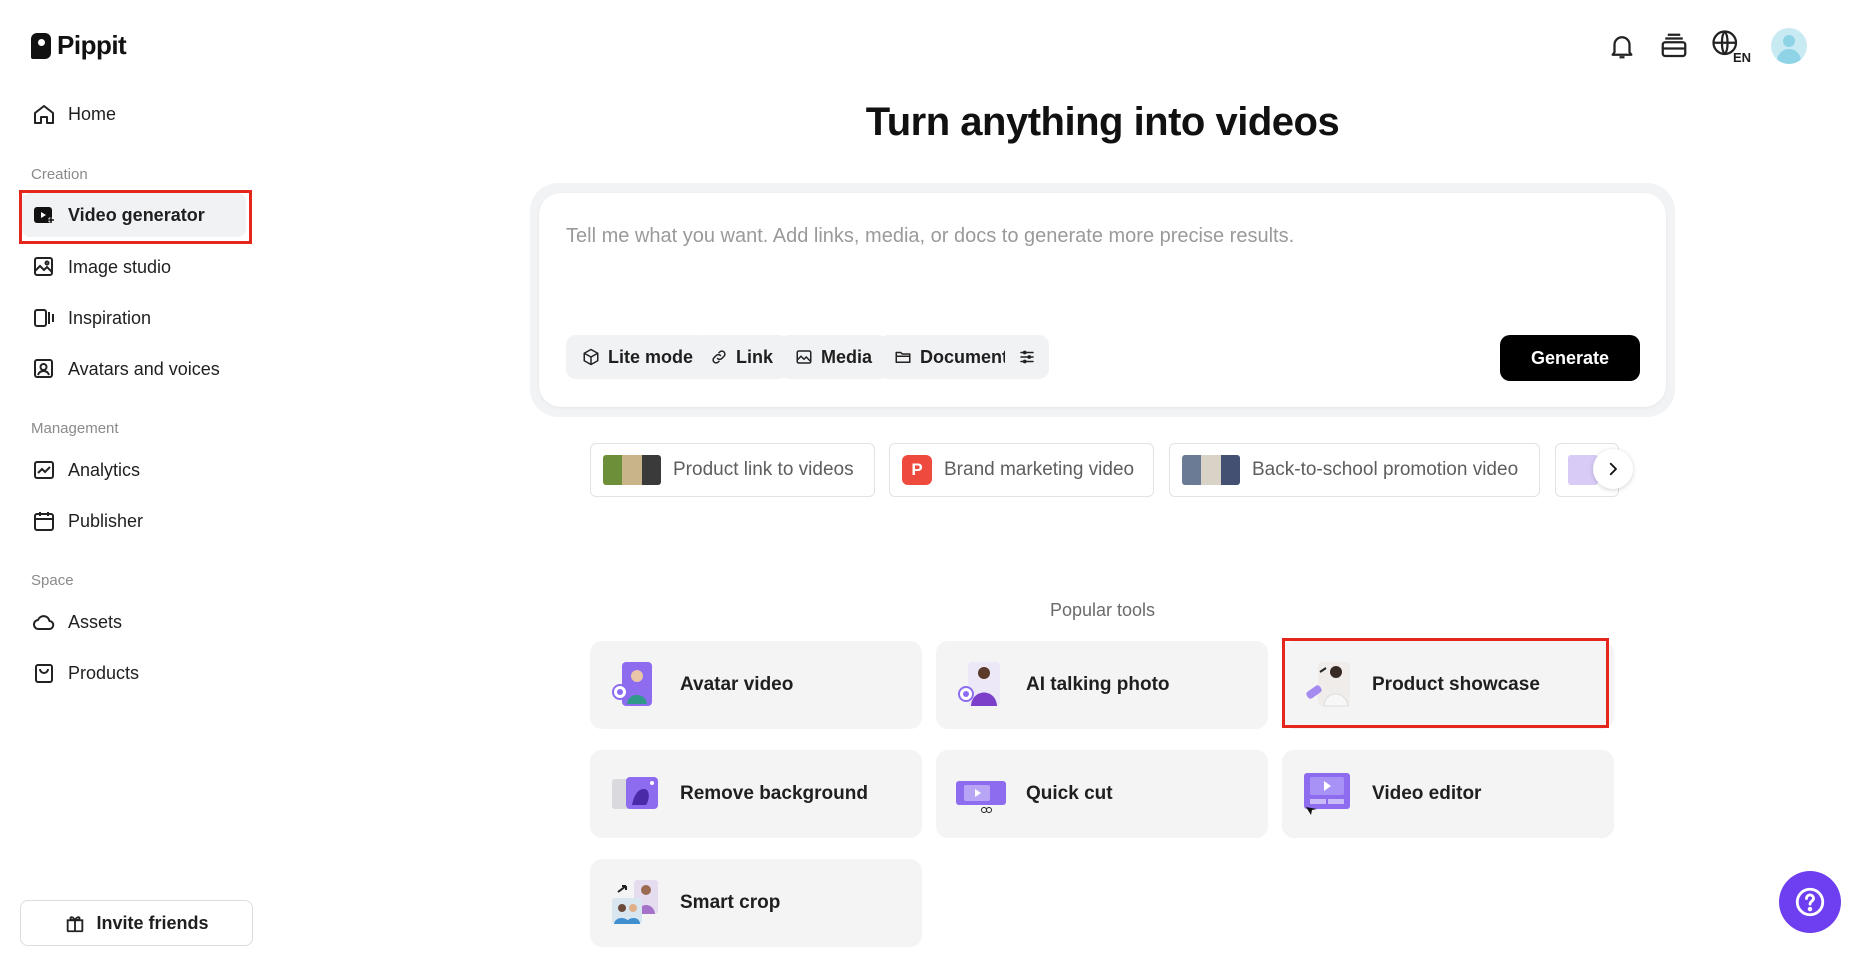 The image size is (1865, 969). What do you see at coordinates (104, 470) in the screenshot?
I see `sidebar-item-label: Analytics` at bounding box center [104, 470].